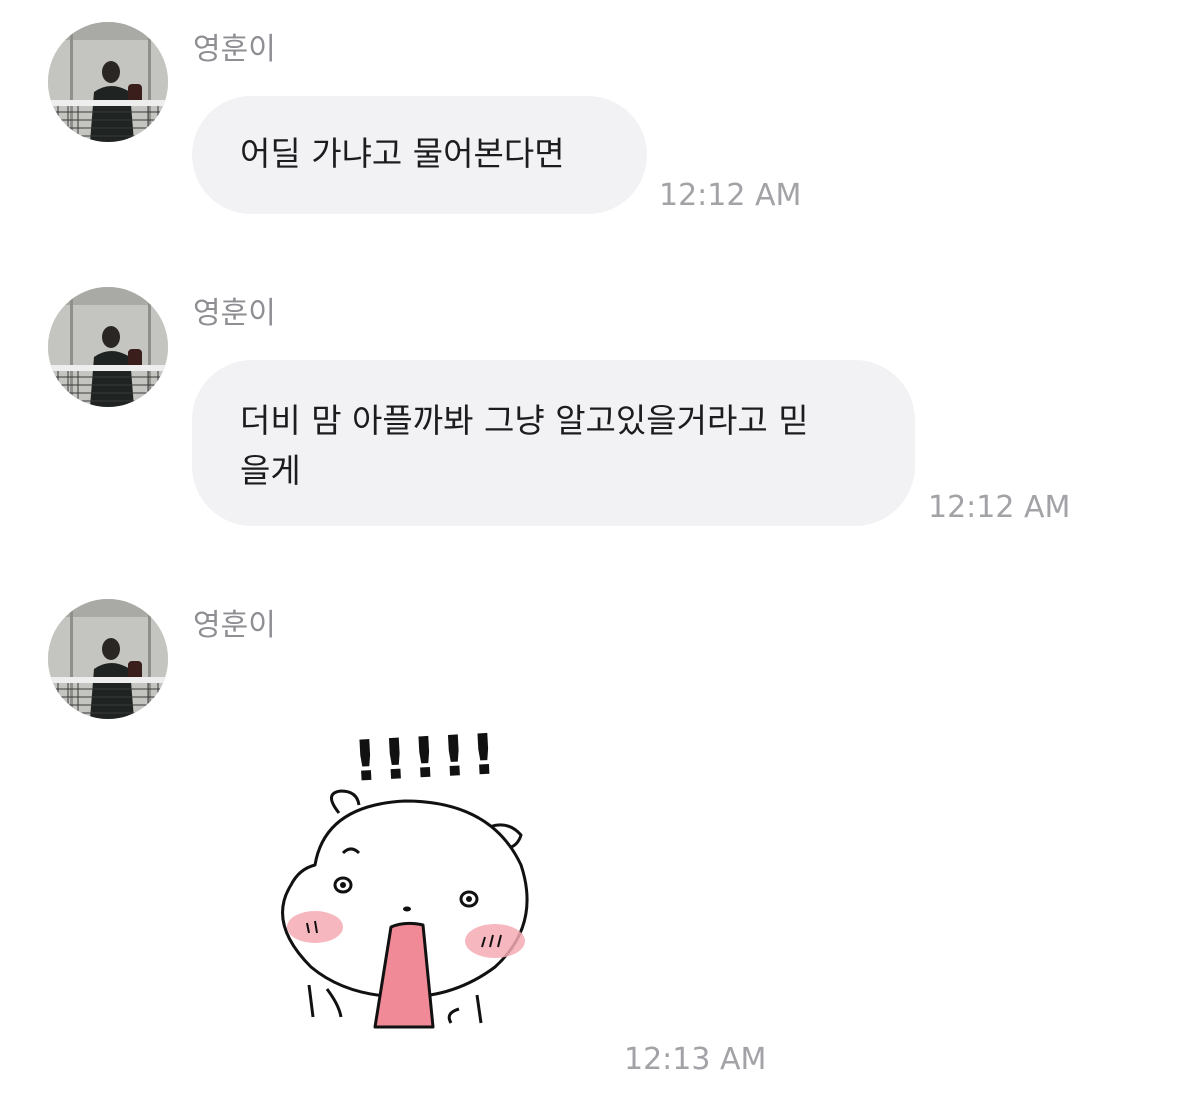  I want to click on message-bubble: 더비 맘 아플까봐 그냥 알고있을거라고 믿 을게, so click(553, 443).